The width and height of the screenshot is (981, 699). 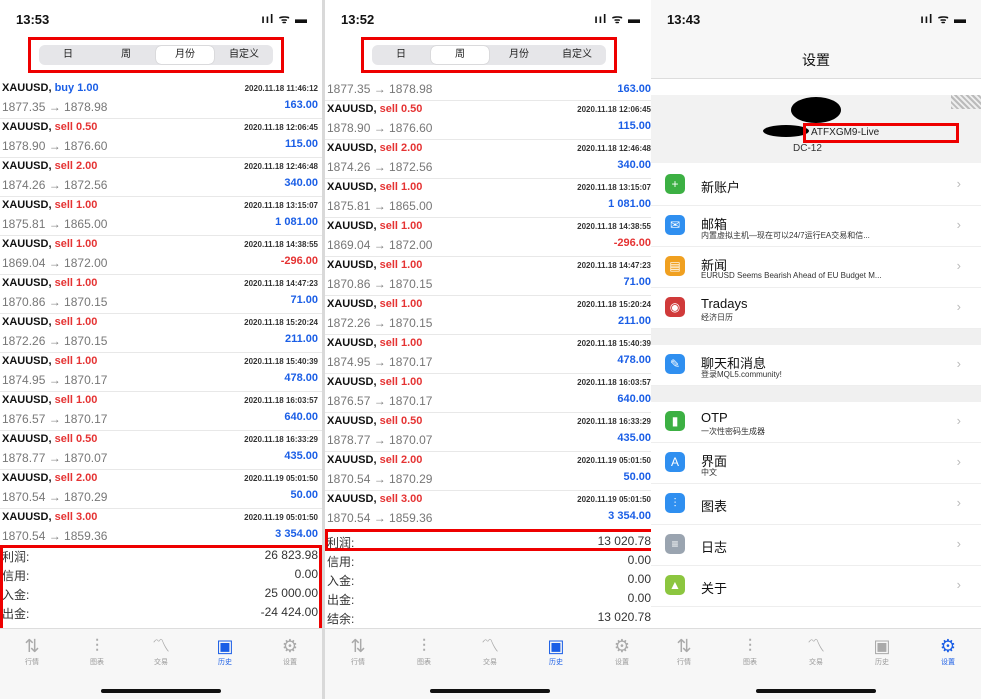 I want to click on menu-item-otp: ▮ OTP 一次性密码生成器 ›, so click(x=816, y=422).